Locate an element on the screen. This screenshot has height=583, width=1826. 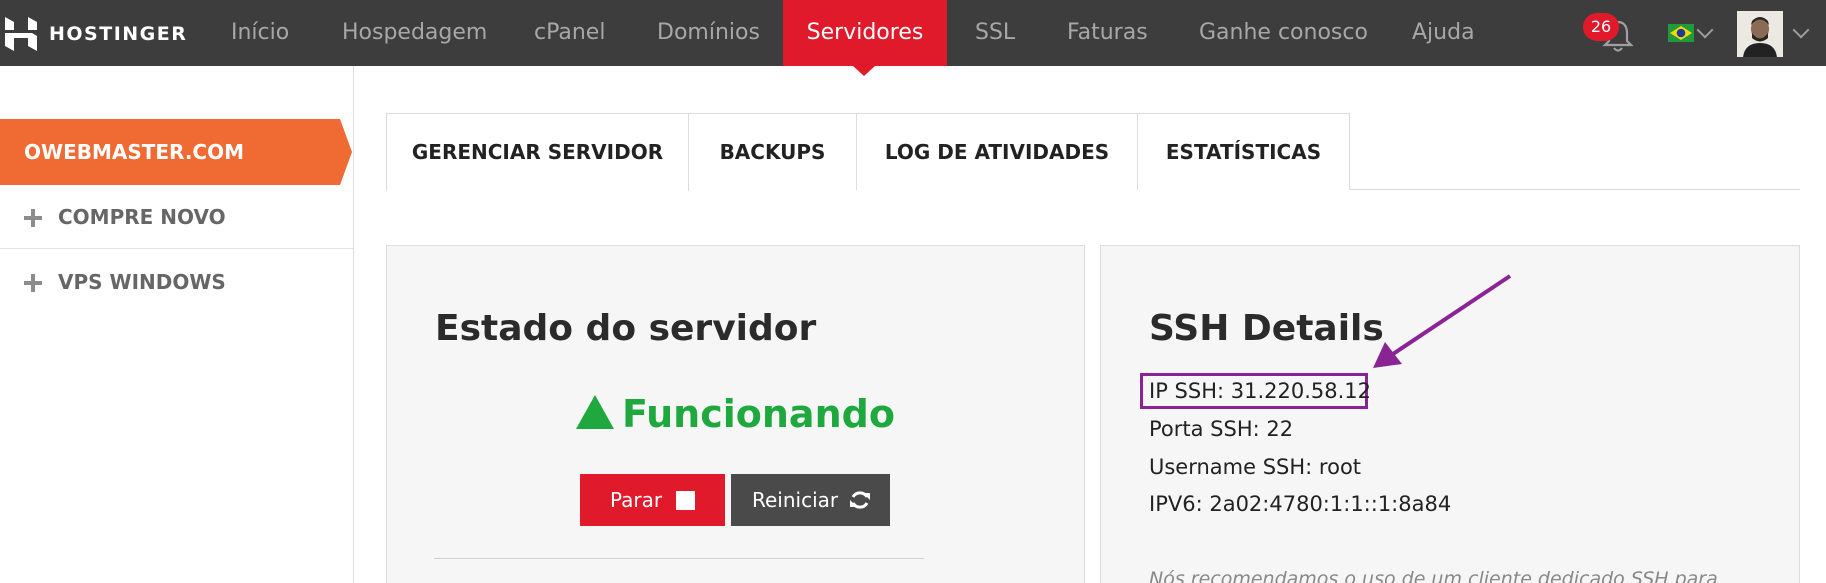
server-status-title: Estado do servidor is located at coordinates (626, 328).